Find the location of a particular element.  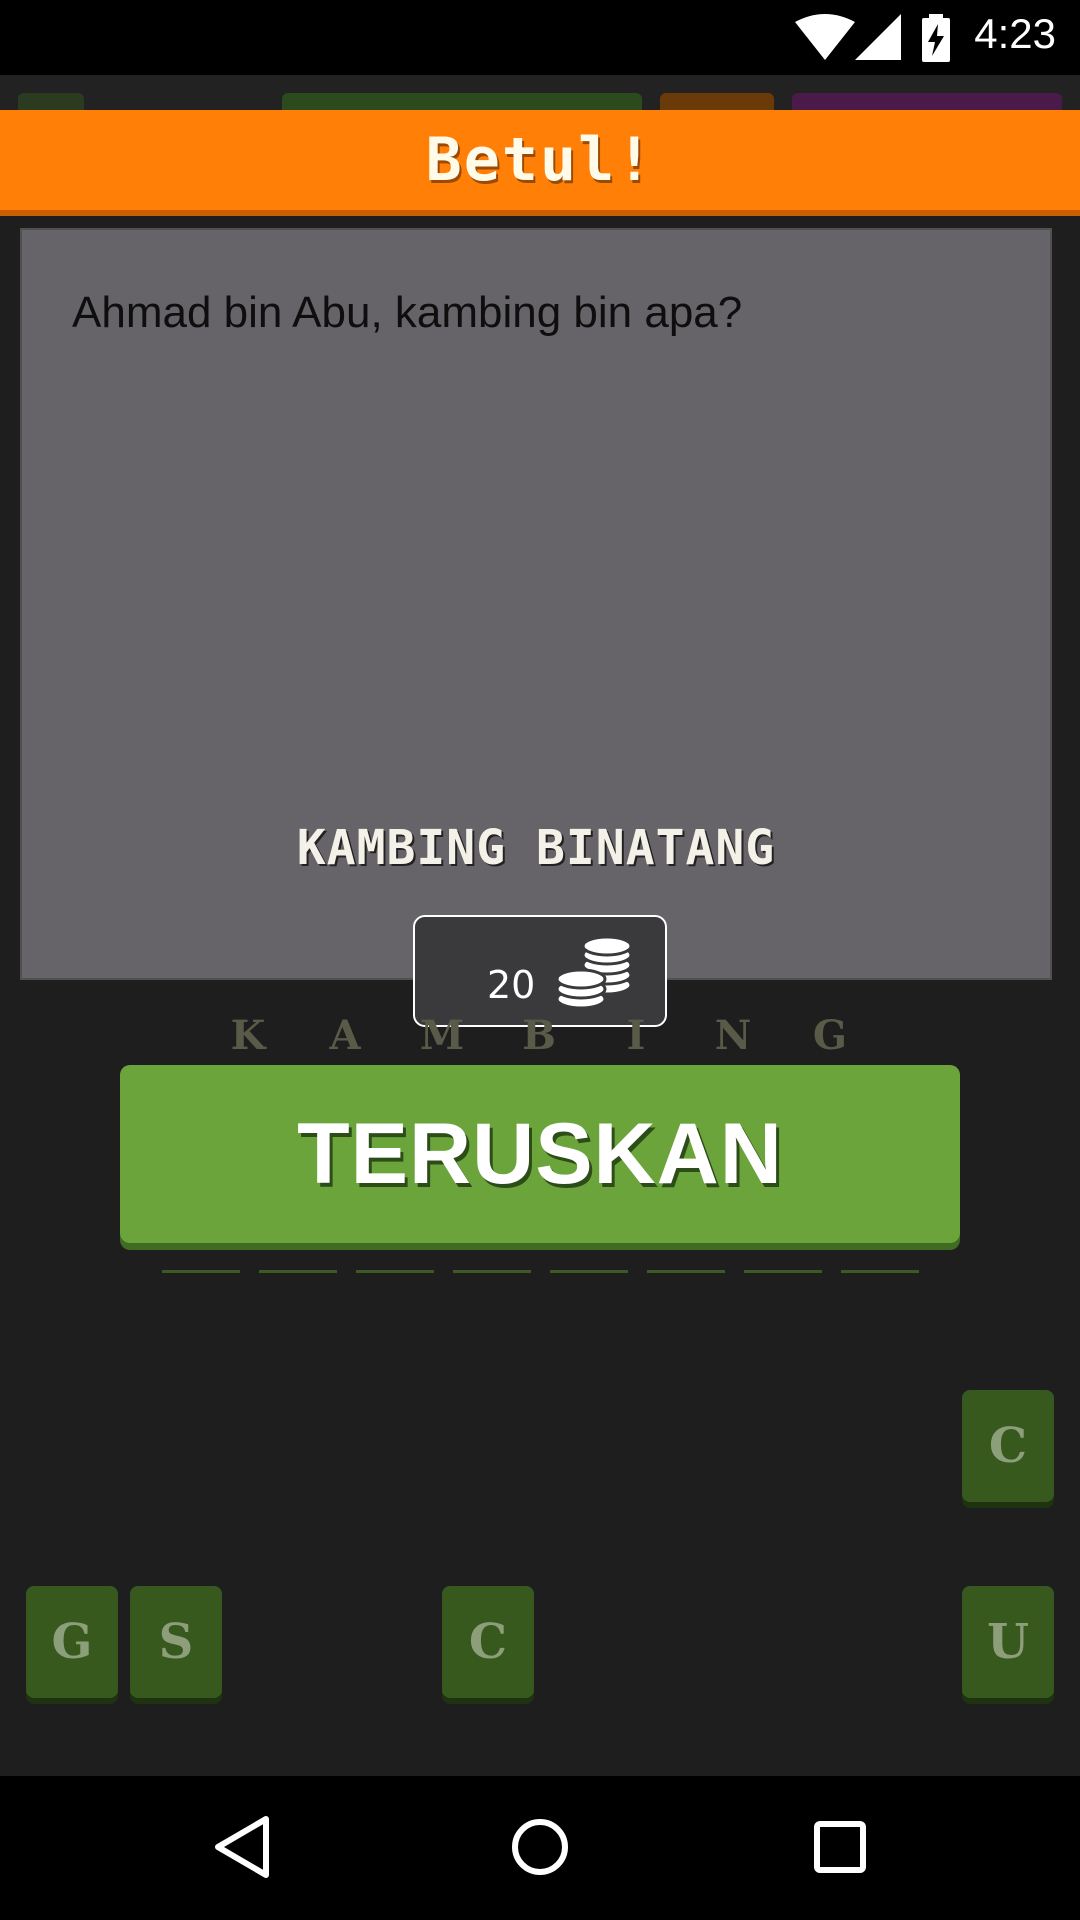

answer-text: KAMBING BINATANG is located at coordinates (536, 848).